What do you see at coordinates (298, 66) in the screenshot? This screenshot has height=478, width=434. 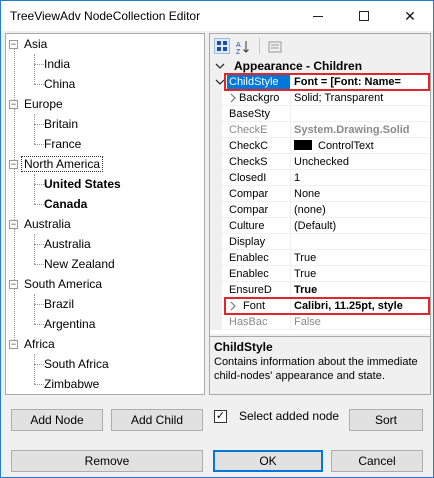 I see `category-label: Appearance - Children` at bounding box center [298, 66].